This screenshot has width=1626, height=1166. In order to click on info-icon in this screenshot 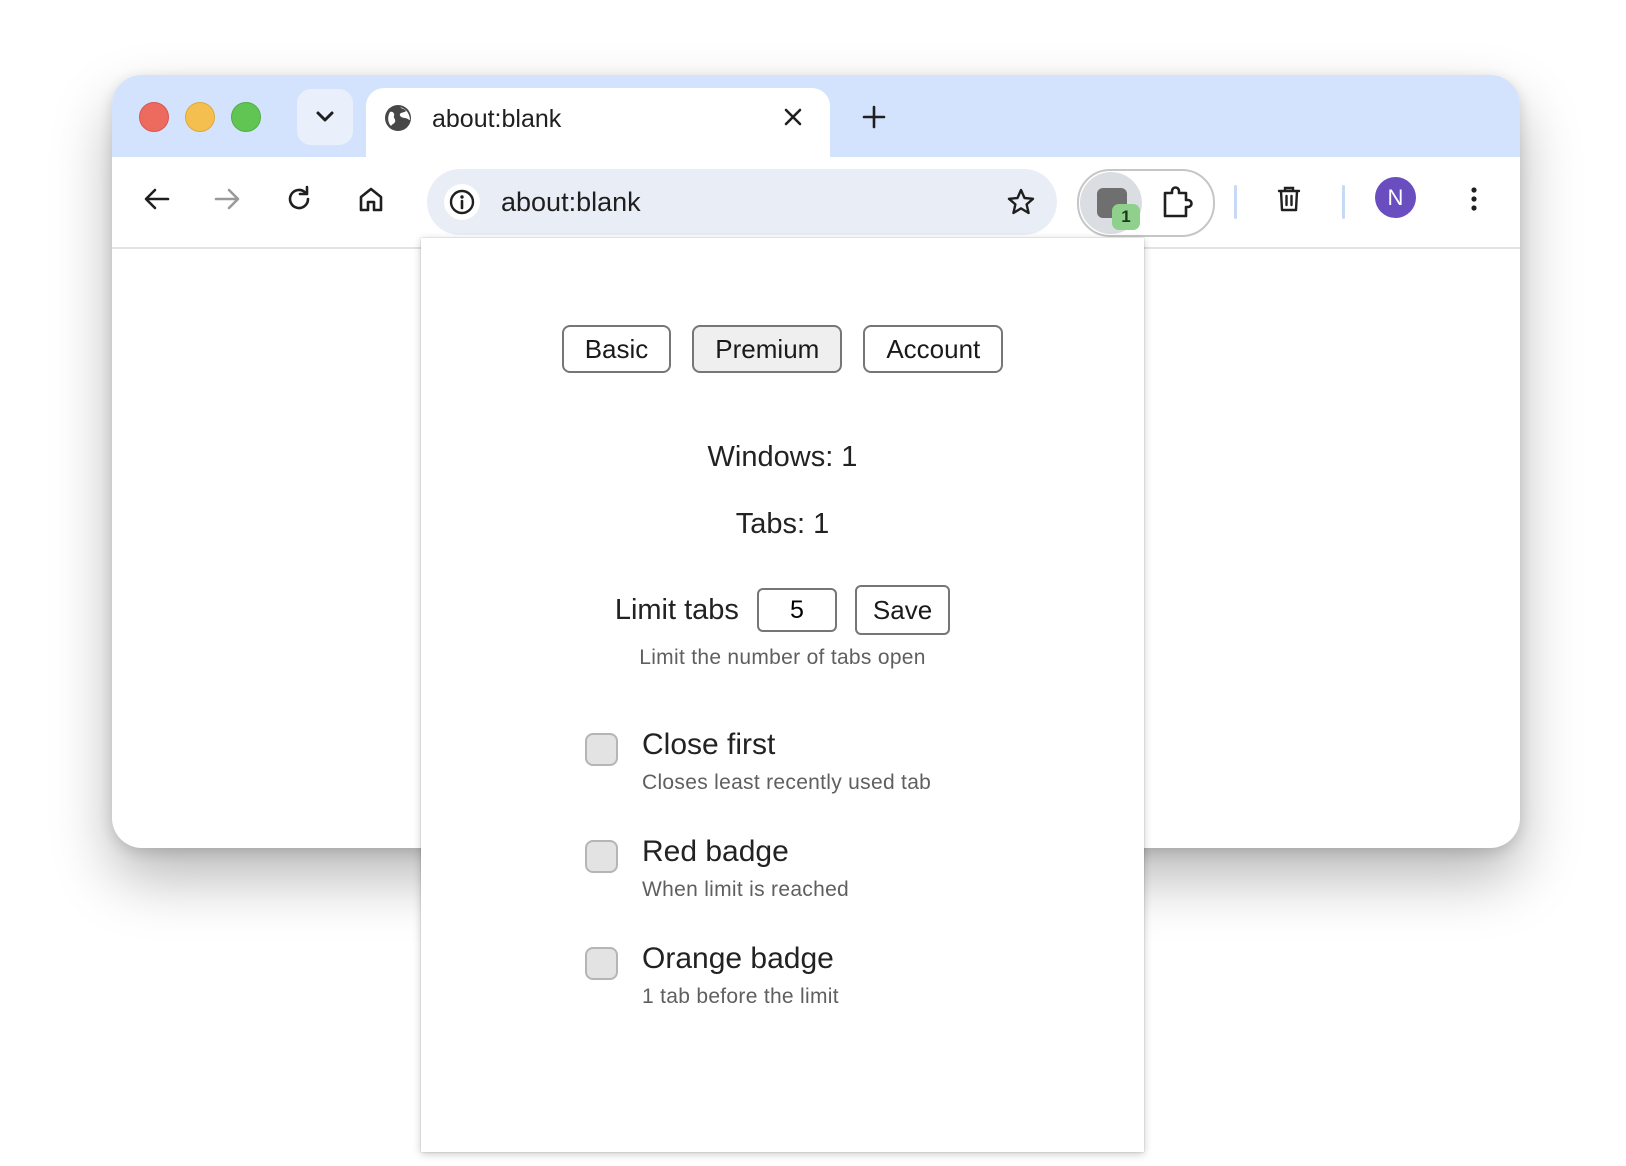, I will do `click(462, 202)`.